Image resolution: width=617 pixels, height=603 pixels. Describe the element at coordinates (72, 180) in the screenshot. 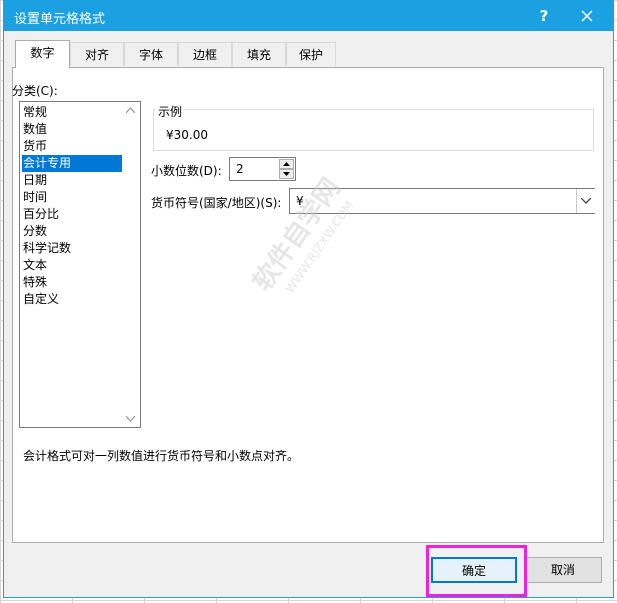

I see `category-item-date: 日期` at that location.